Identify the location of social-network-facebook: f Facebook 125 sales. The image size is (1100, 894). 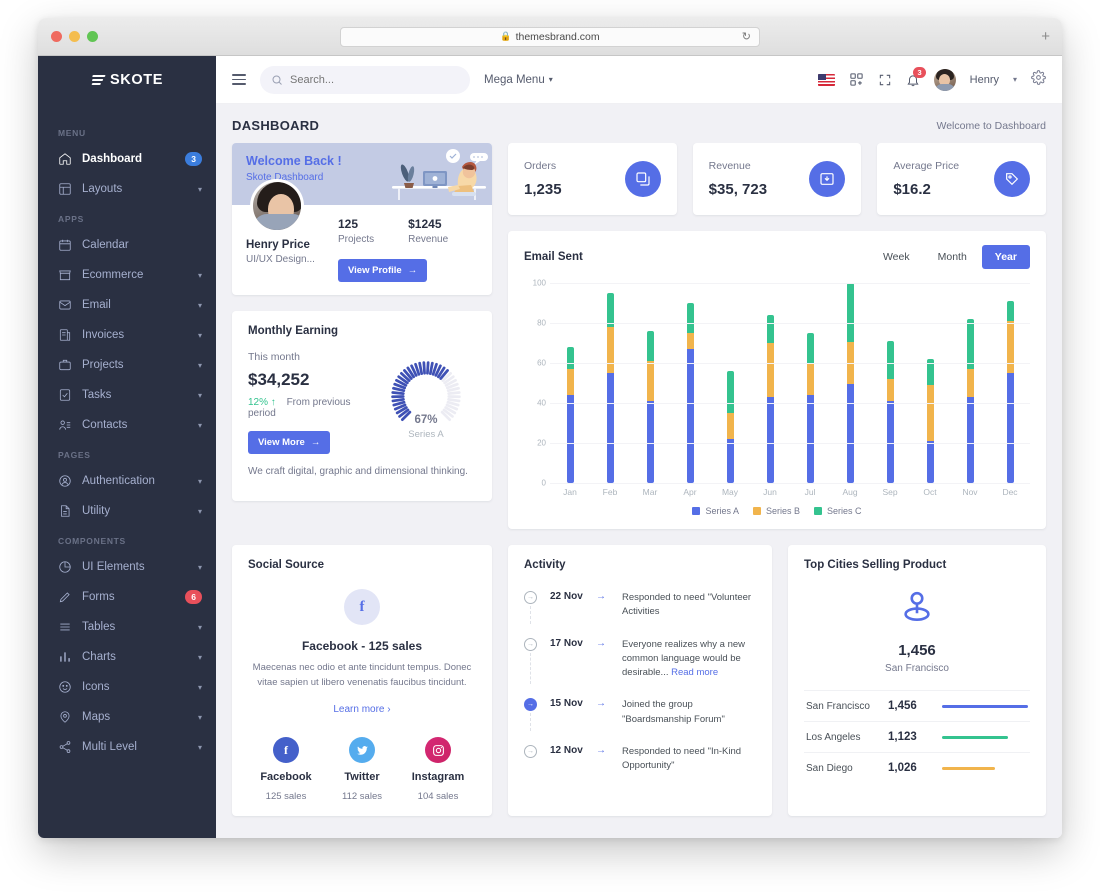
(286, 769).